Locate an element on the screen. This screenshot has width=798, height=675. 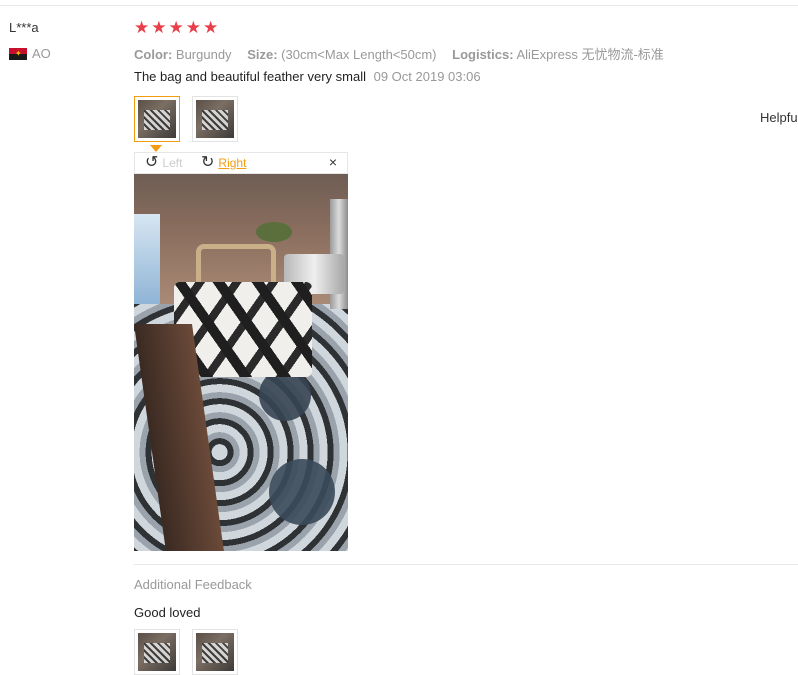
close-icon: × is located at coordinates (333, 162).